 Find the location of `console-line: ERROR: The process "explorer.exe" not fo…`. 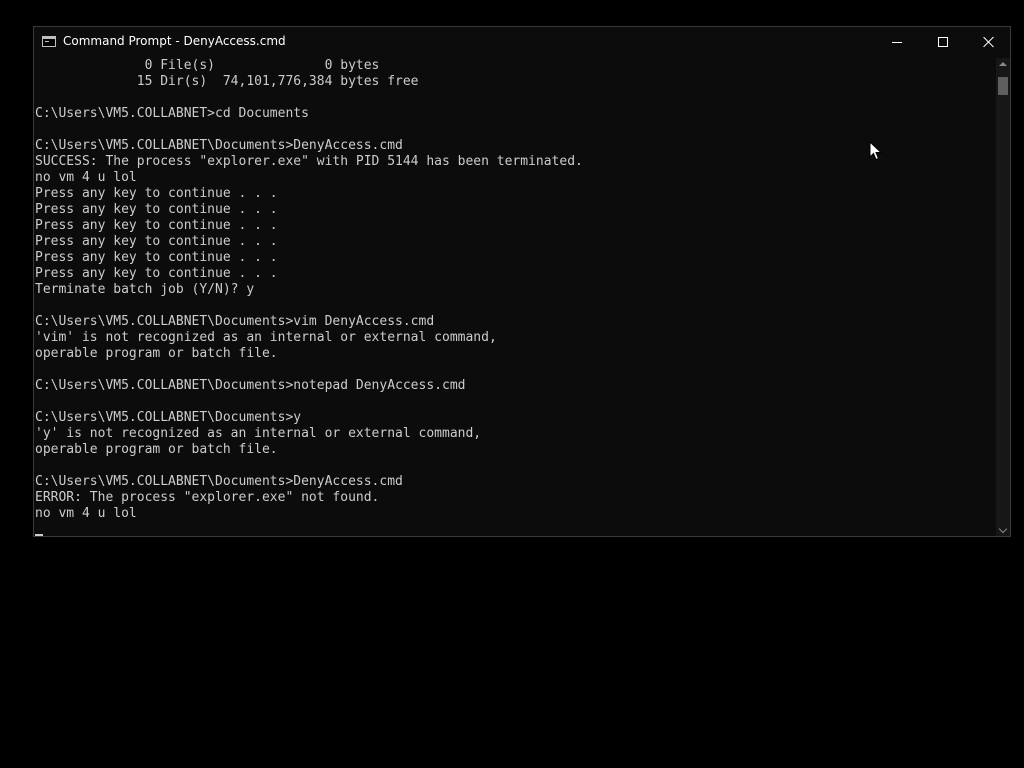

console-line: ERROR: The process "explorer.exe" not fo… is located at coordinates (207, 497).